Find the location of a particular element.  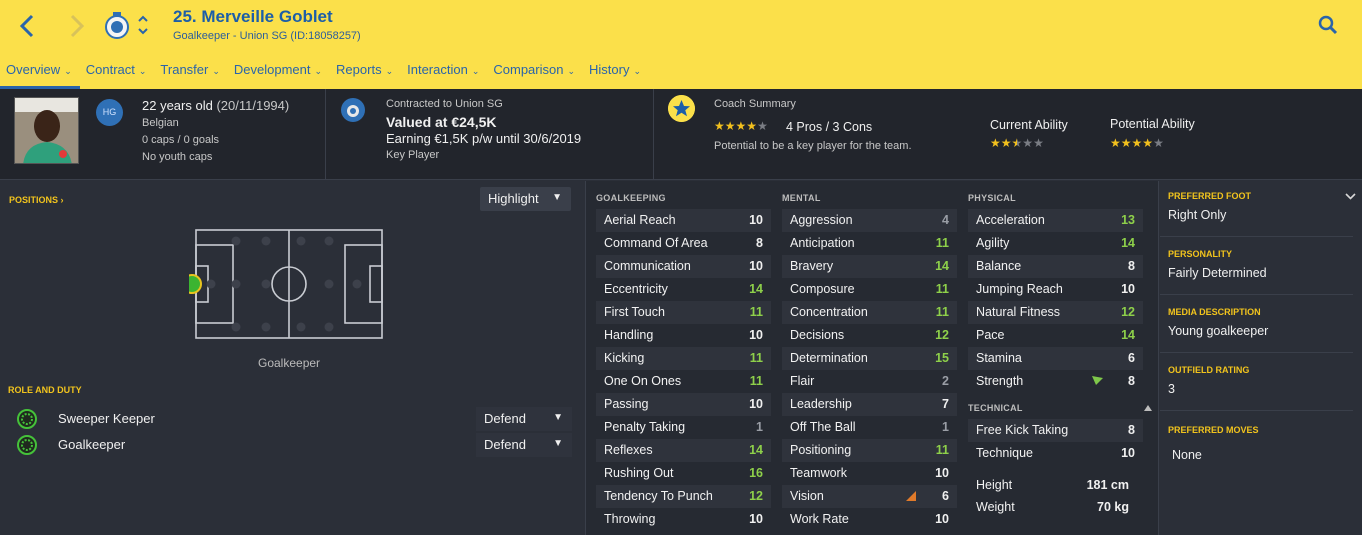

role-row: Goalkeeper Defend ▼ is located at coordinates (294, 445).